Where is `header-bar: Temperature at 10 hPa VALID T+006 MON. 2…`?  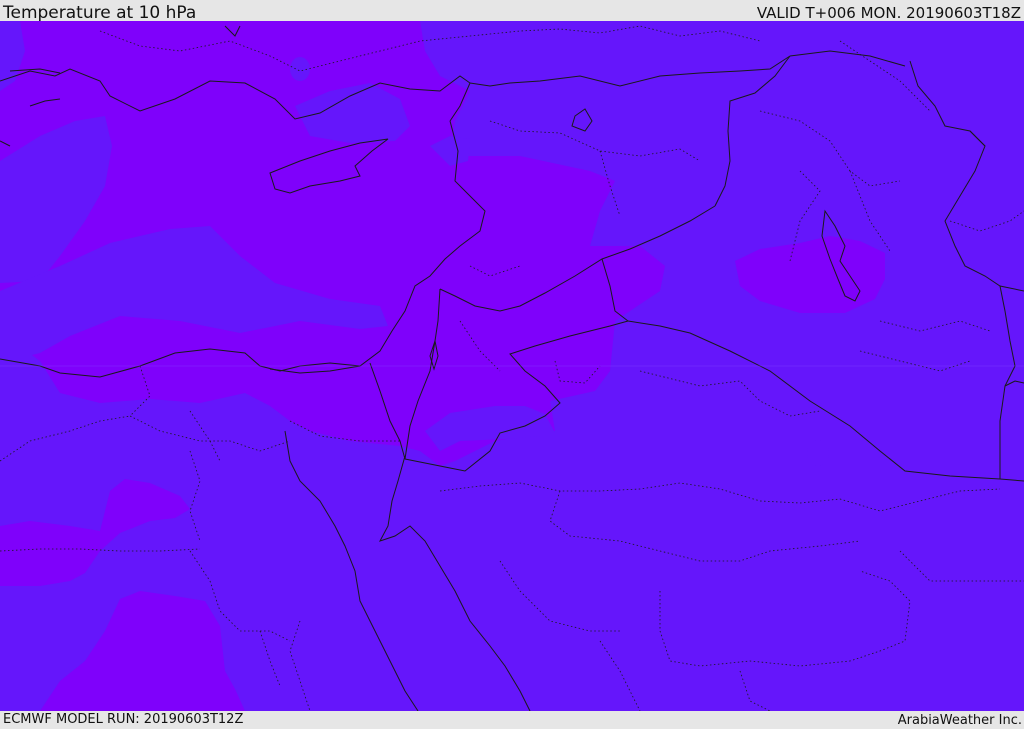 header-bar: Temperature at 10 hPa VALID T+006 MON. 2… is located at coordinates (512, 11).